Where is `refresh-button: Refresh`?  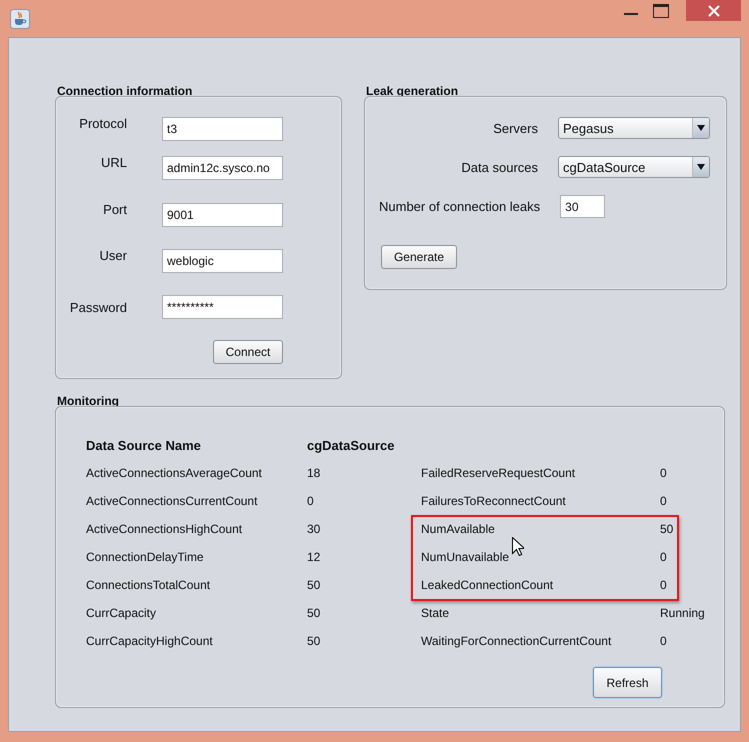 refresh-button: Refresh is located at coordinates (627, 682).